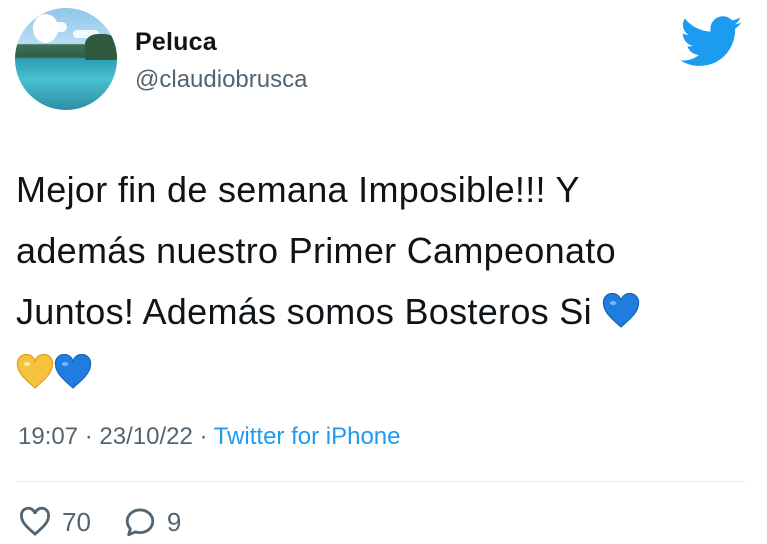  Describe the element at coordinates (115, 522) in the screenshot. I see `tweet-actions: 70 9` at that location.